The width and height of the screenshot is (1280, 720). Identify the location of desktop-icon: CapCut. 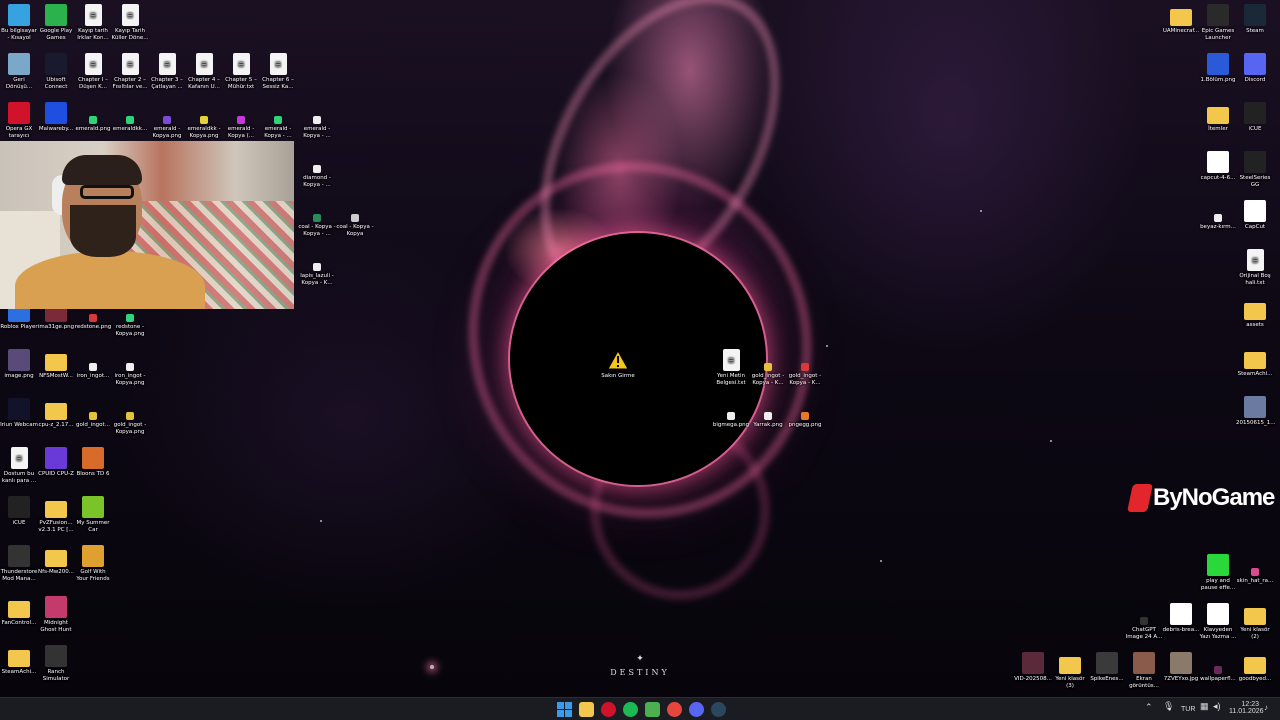
(1255, 215).